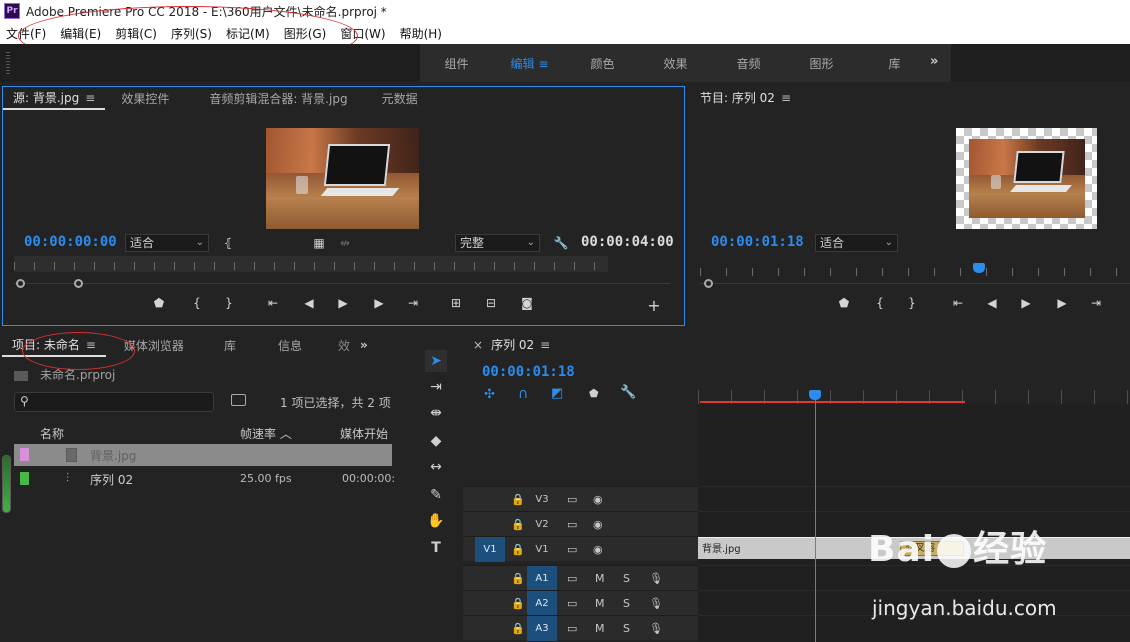  What do you see at coordinates (915, 270) in the screenshot?
I see `program-time-ruler` at bounding box center [915, 270].